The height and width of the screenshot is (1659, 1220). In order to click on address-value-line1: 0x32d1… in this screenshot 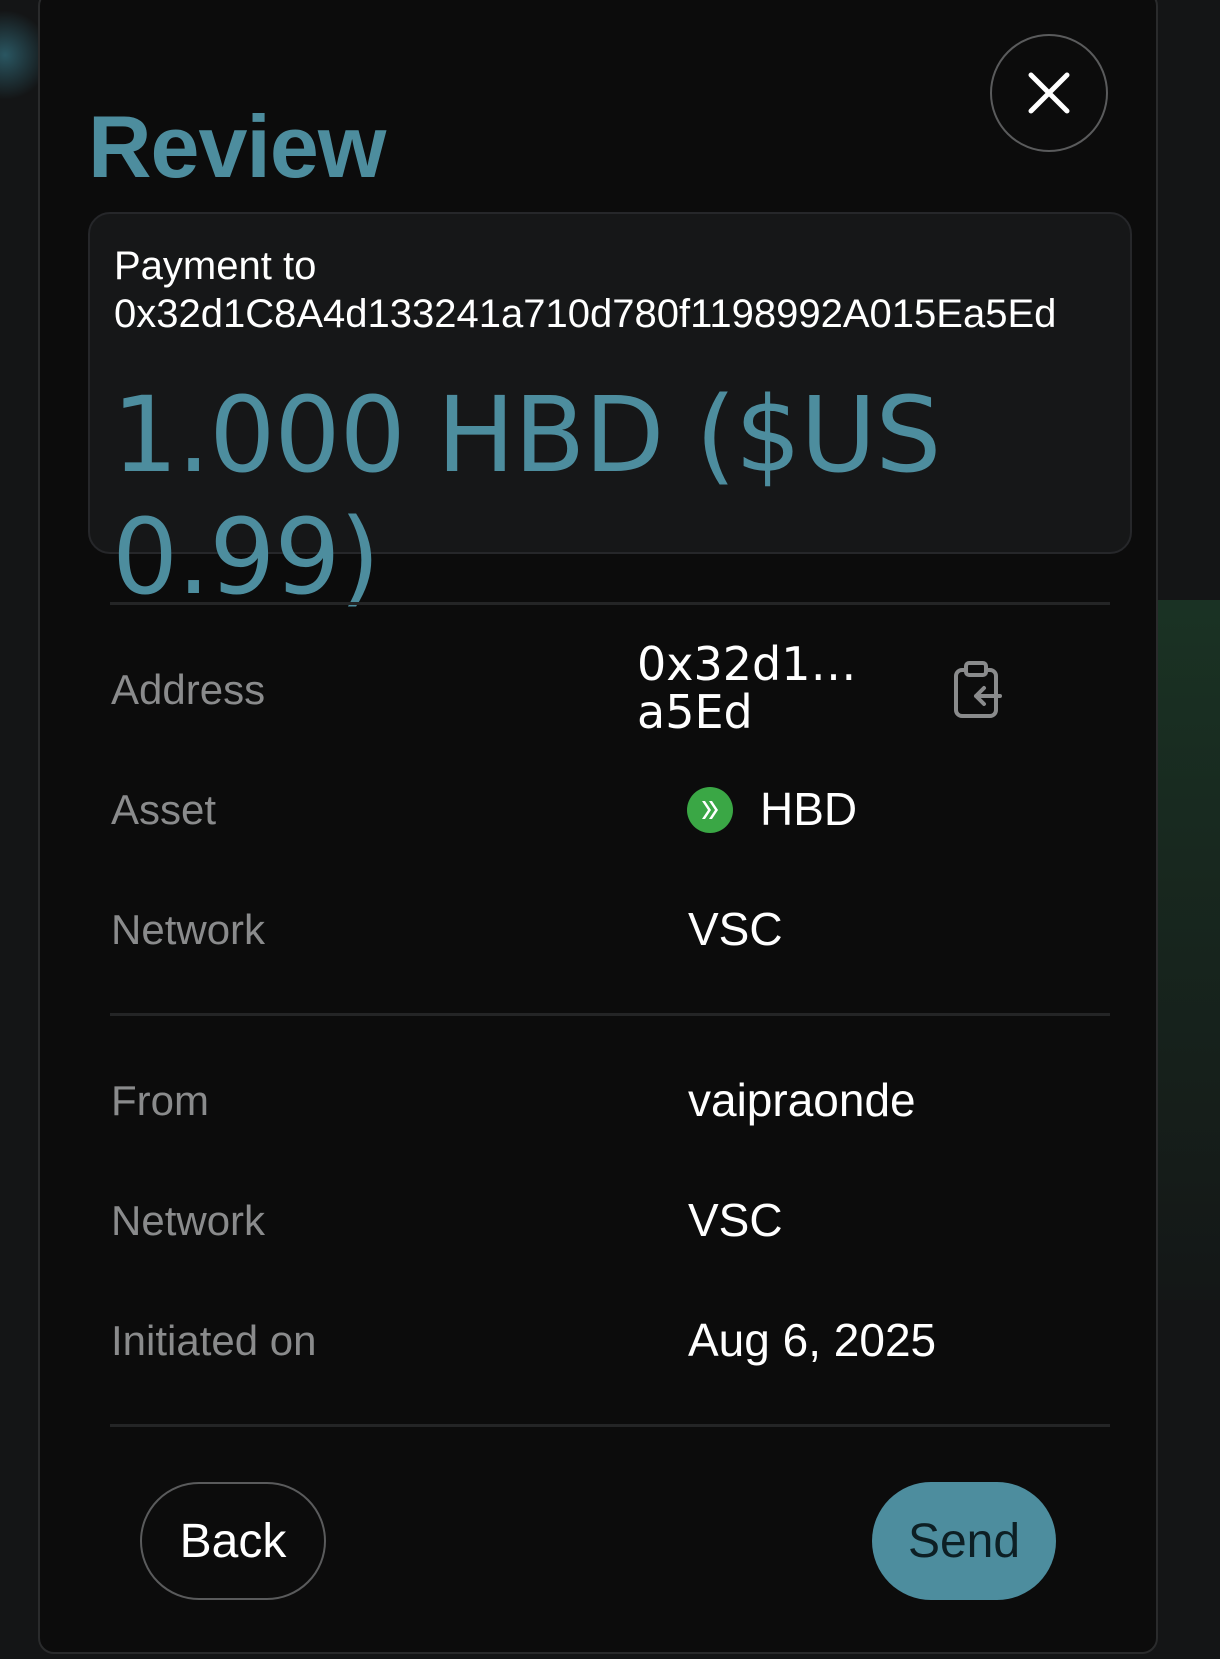, I will do `click(747, 664)`.